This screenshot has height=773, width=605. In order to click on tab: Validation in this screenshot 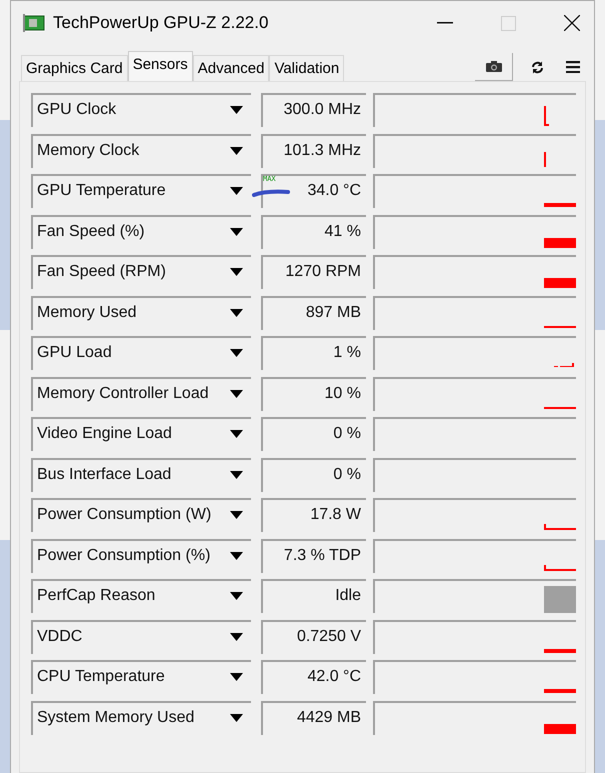, I will do `click(306, 68)`.